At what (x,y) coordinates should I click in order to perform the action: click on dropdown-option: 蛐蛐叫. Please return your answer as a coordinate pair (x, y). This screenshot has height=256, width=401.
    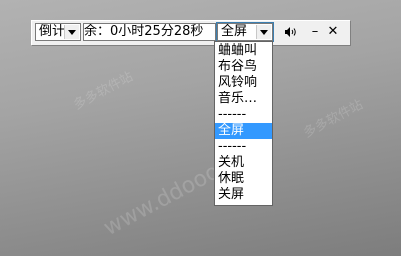
    Looking at the image, I should click on (243, 51).